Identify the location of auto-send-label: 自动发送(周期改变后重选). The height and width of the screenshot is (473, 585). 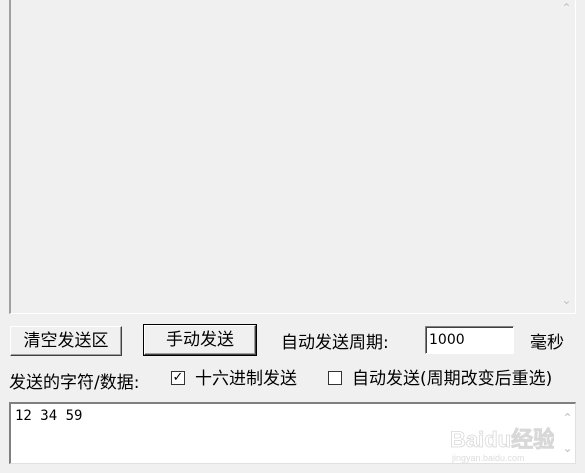
(452, 379).